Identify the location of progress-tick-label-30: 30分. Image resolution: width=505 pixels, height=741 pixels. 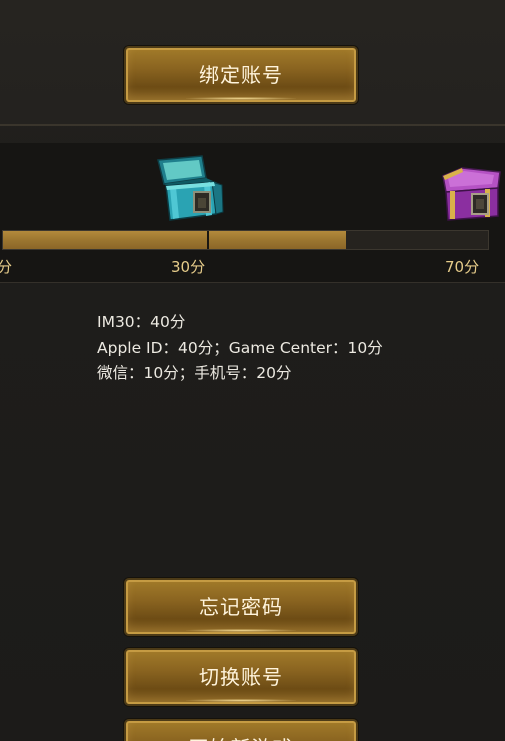
(188, 267).